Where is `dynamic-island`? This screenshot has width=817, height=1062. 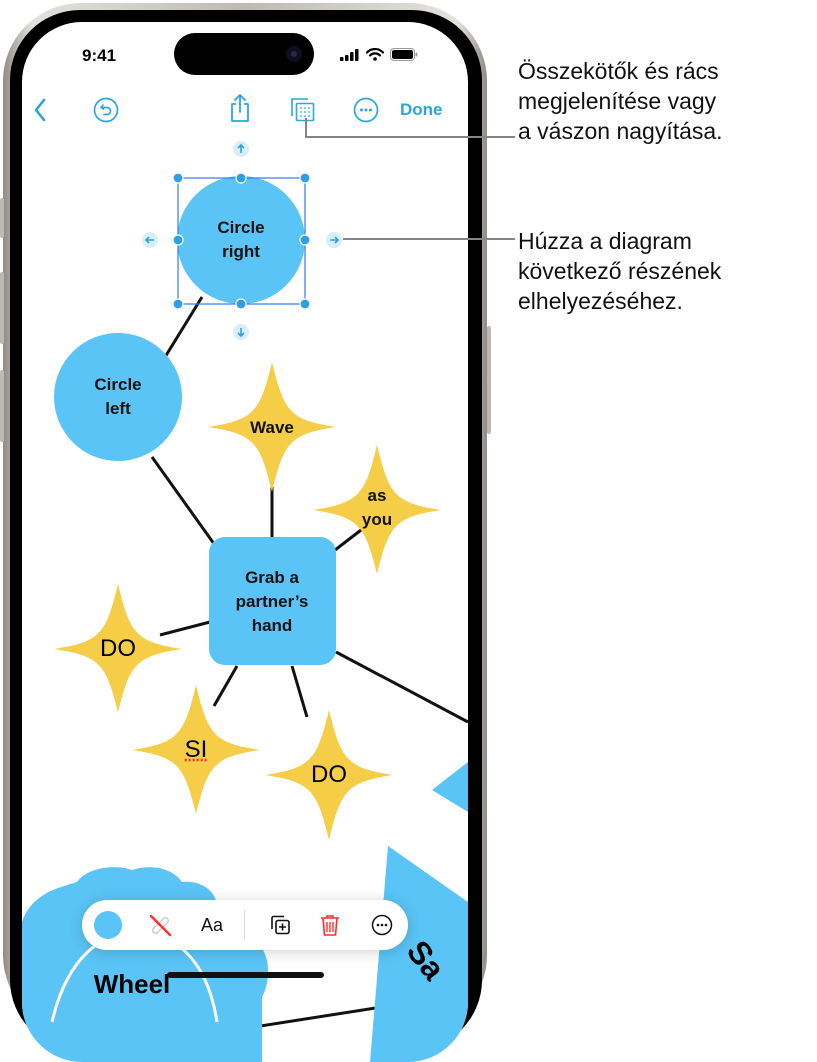
dynamic-island is located at coordinates (244, 54).